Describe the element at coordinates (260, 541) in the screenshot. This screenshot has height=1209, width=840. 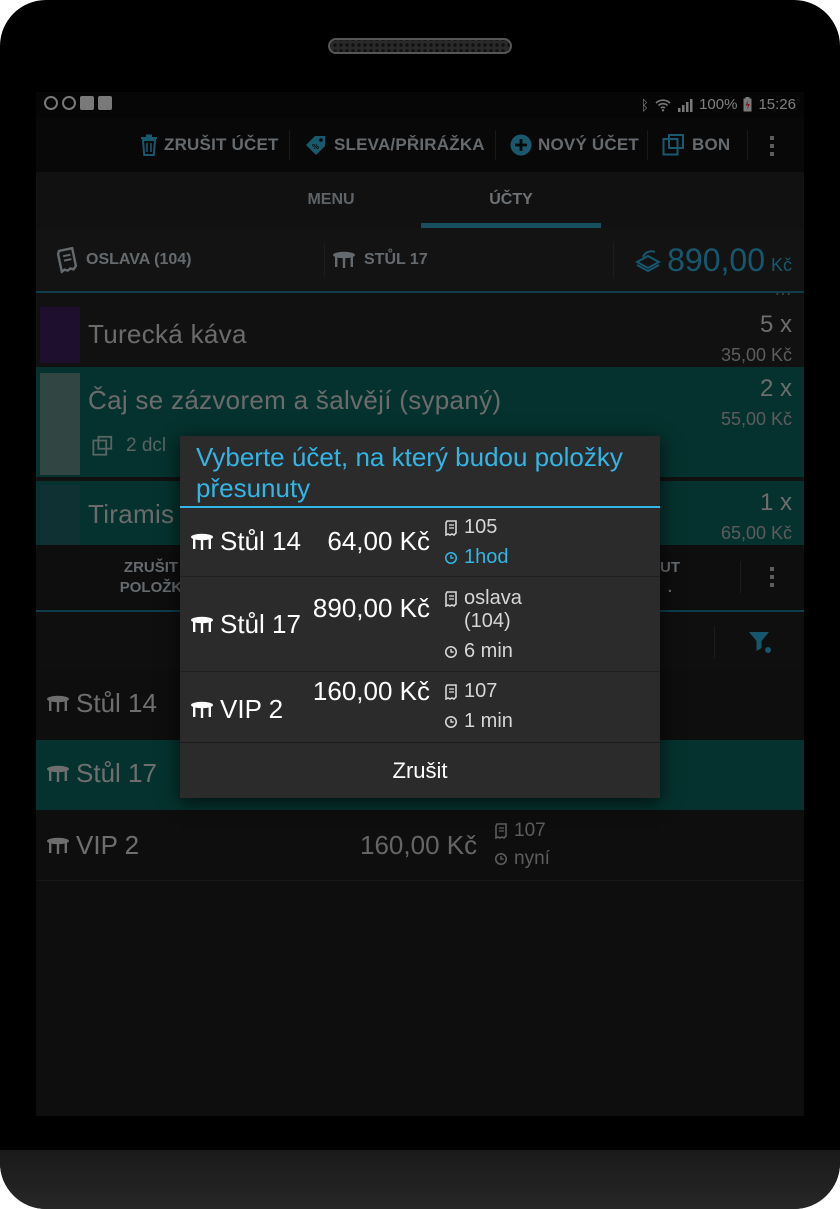
I see `option-table-label: Stůl 14` at that location.